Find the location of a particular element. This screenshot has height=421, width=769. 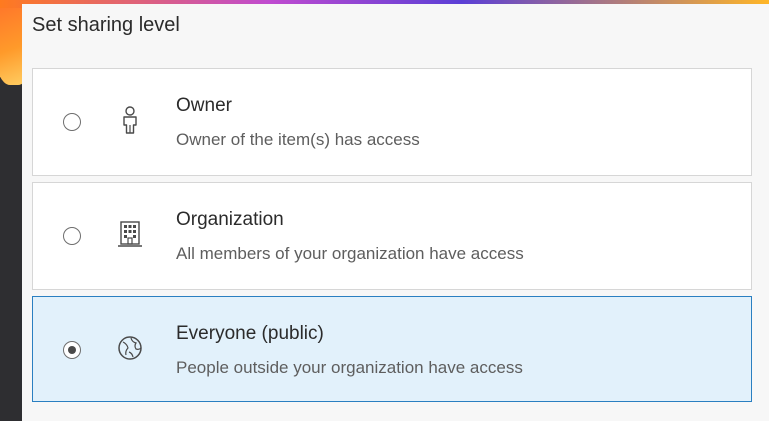

option-title: Everyone (public) is located at coordinates (250, 333).